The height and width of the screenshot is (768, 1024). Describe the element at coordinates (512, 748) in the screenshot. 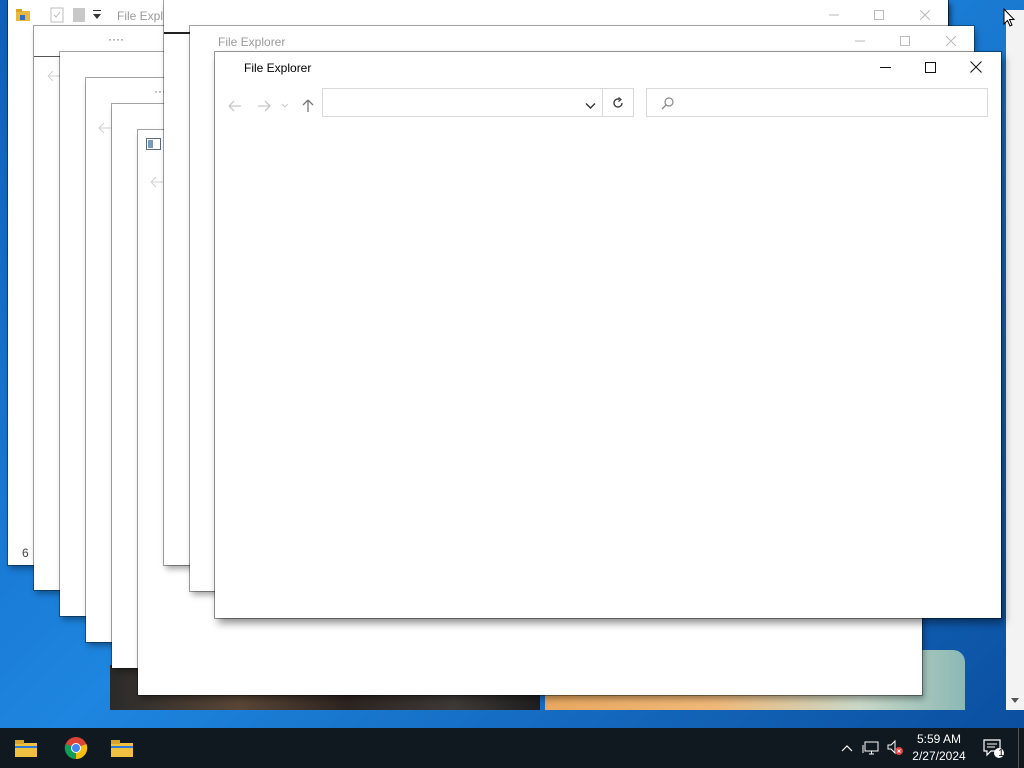

I see `taskbar: 5:59 AM 2/27/2024 1` at that location.